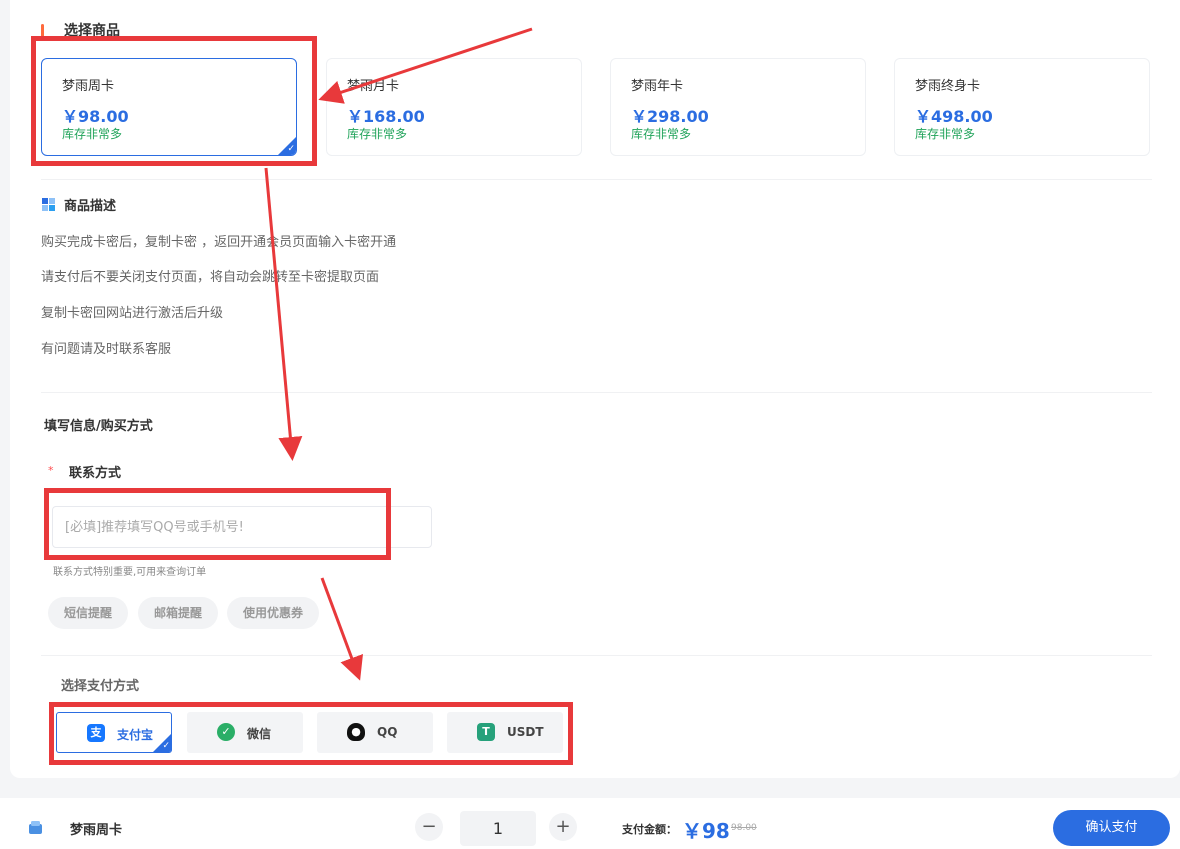 The image size is (1180, 849). What do you see at coordinates (95, 116) in the screenshot?
I see `product-price: ￥98.00` at bounding box center [95, 116].